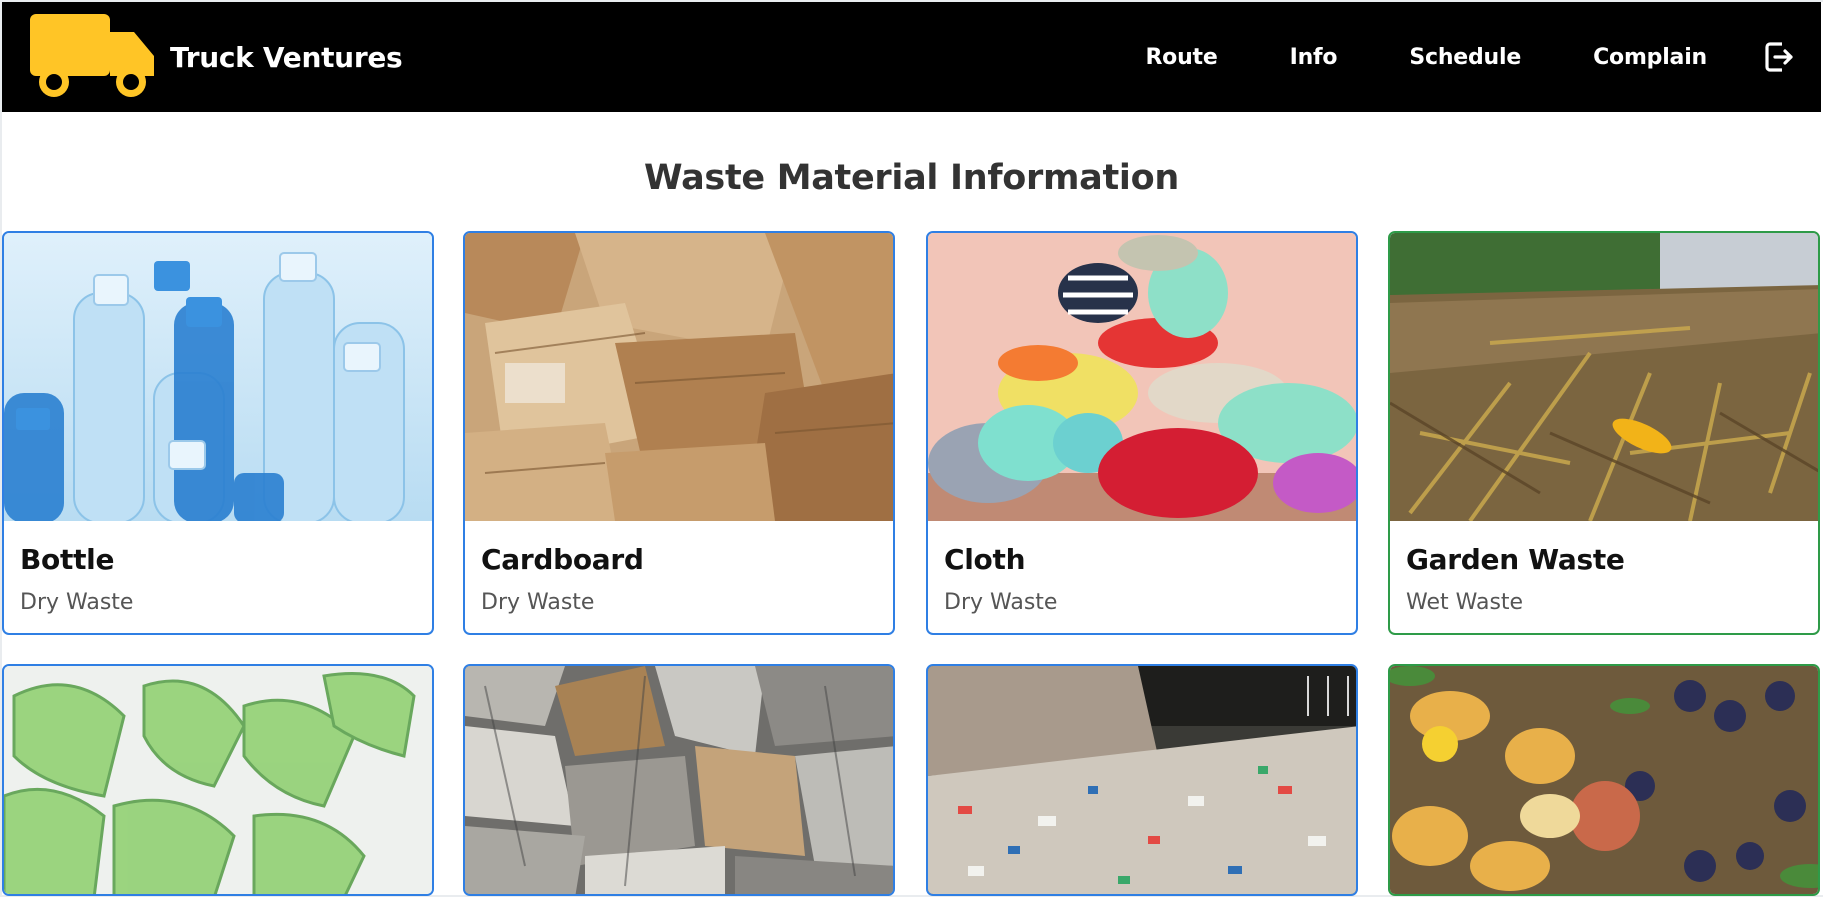 This screenshot has height=897, width=1823. What do you see at coordinates (679, 577) in the screenshot?
I see `card-body: Cardboard Dry Waste` at bounding box center [679, 577].